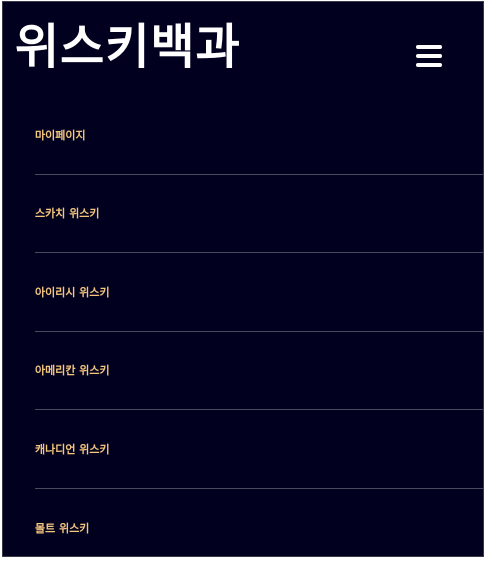 The image size is (486, 565). I want to click on nav-link-canadian: 캐나디언 위스키, so click(259, 449).